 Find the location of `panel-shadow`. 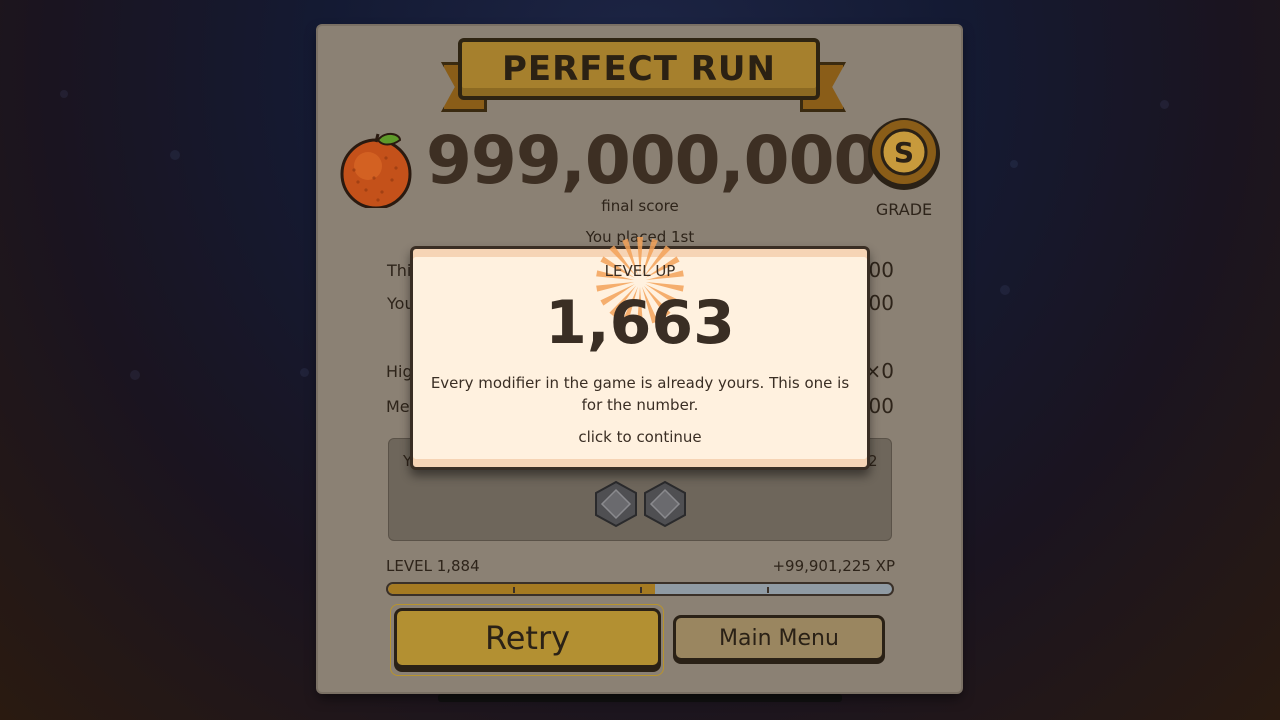

panel-shadow is located at coordinates (640, 698).